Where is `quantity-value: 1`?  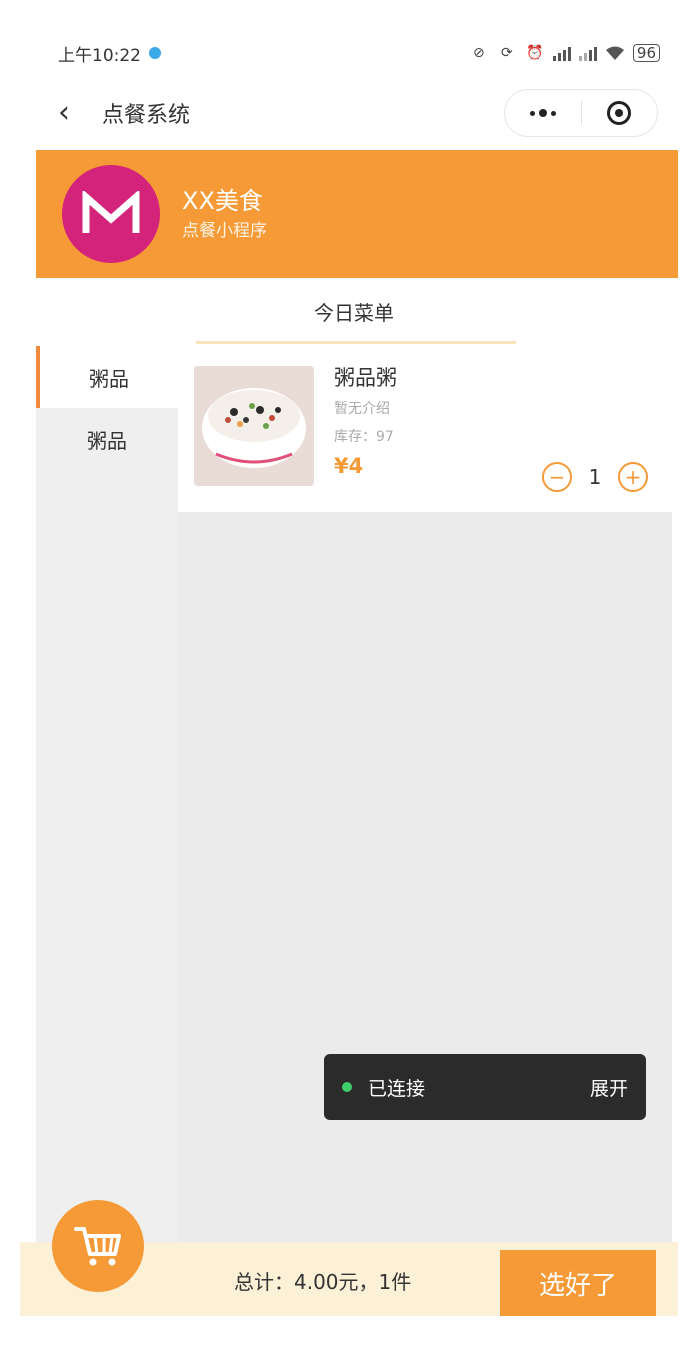
quantity-value: 1 is located at coordinates (595, 477).